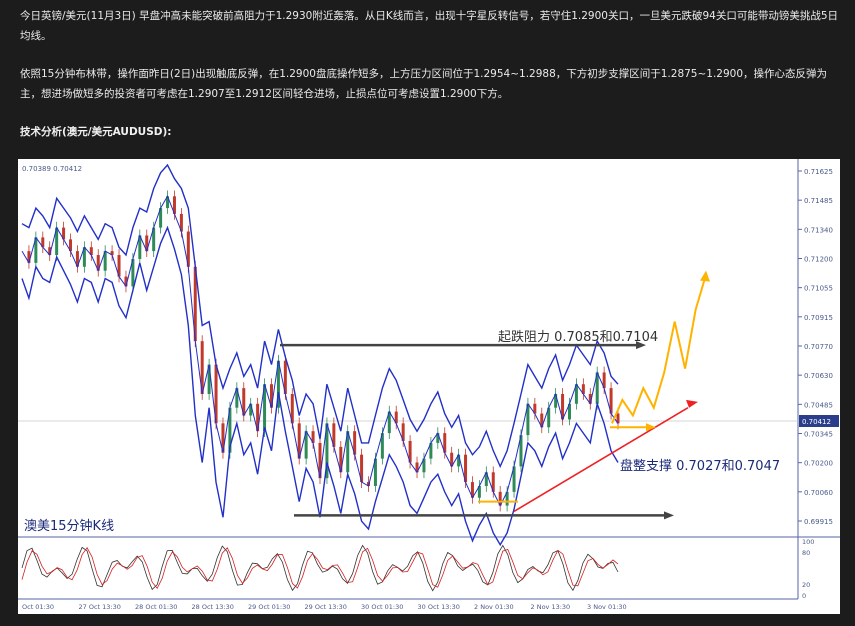 This screenshot has width=855, height=626. Describe the element at coordinates (808, 542) in the screenshot. I see `oscillator-tick-label: 100` at that location.